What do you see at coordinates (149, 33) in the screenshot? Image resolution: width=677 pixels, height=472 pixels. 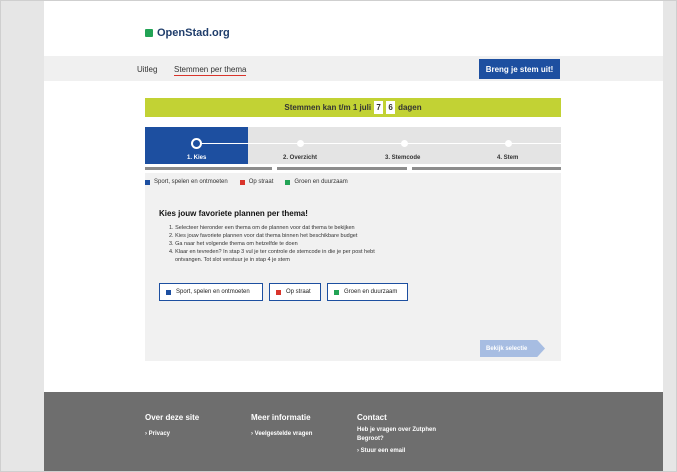 I see `logo-icon` at bounding box center [149, 33].